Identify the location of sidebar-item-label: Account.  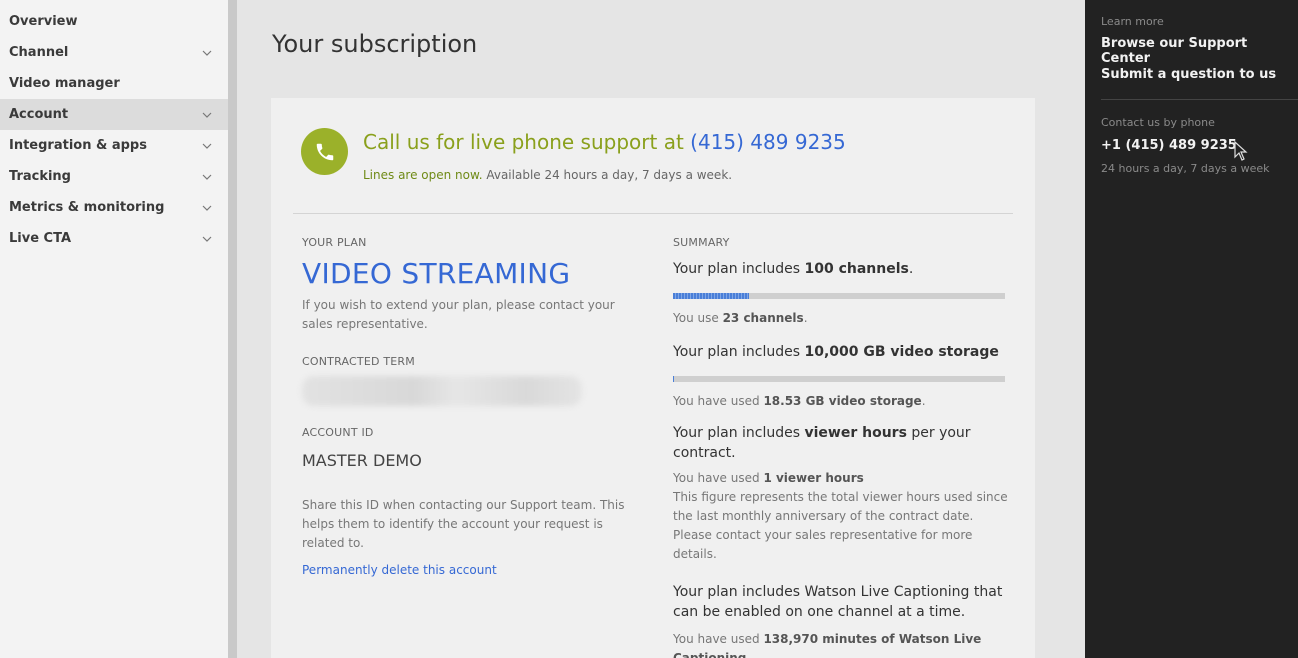
(39, 114).